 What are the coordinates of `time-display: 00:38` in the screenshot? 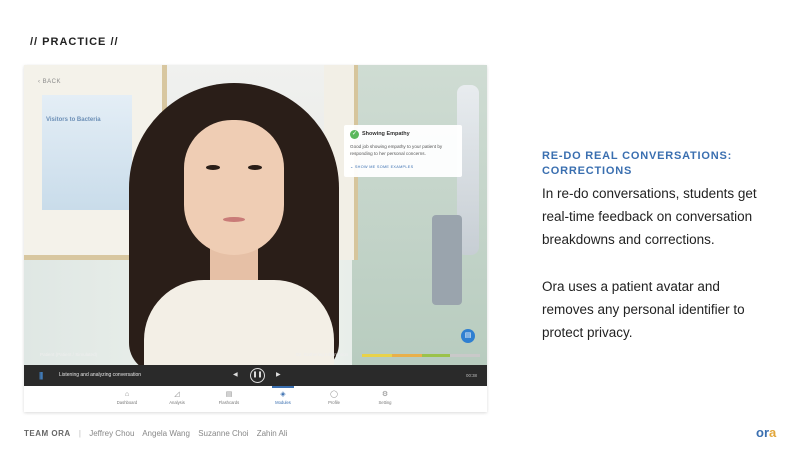 It's located at (471, 375).